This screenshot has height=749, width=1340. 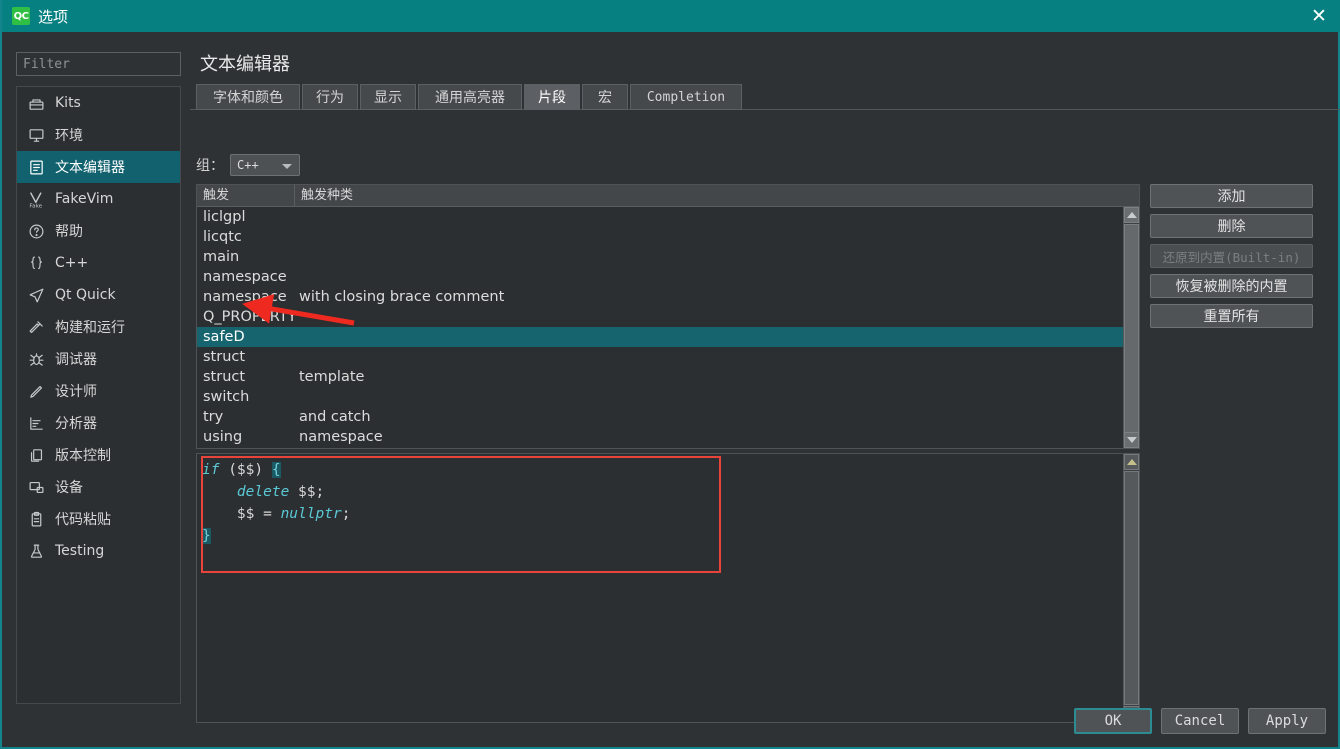 I want to click on tab-bar: 字体和颜色 行为 显示 通用高亮器 片段宏 Completion, so click(x=765, y=97).